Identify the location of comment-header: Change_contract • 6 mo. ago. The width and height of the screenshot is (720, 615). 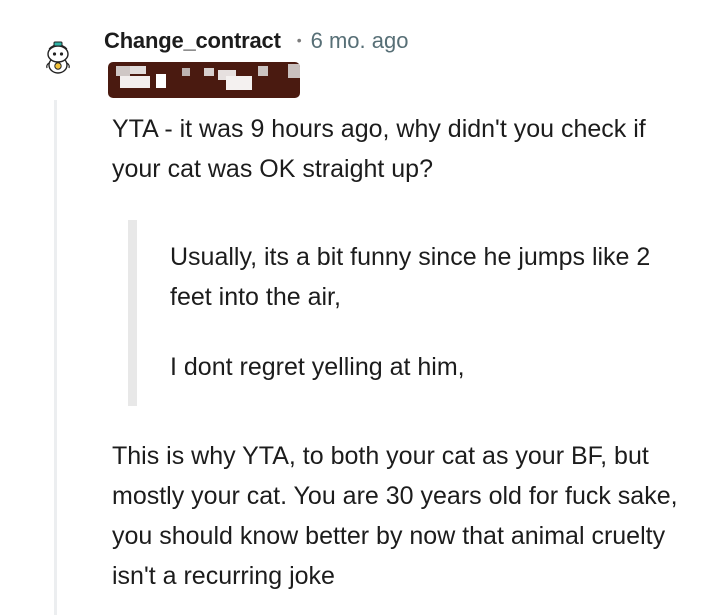
(256, 41).